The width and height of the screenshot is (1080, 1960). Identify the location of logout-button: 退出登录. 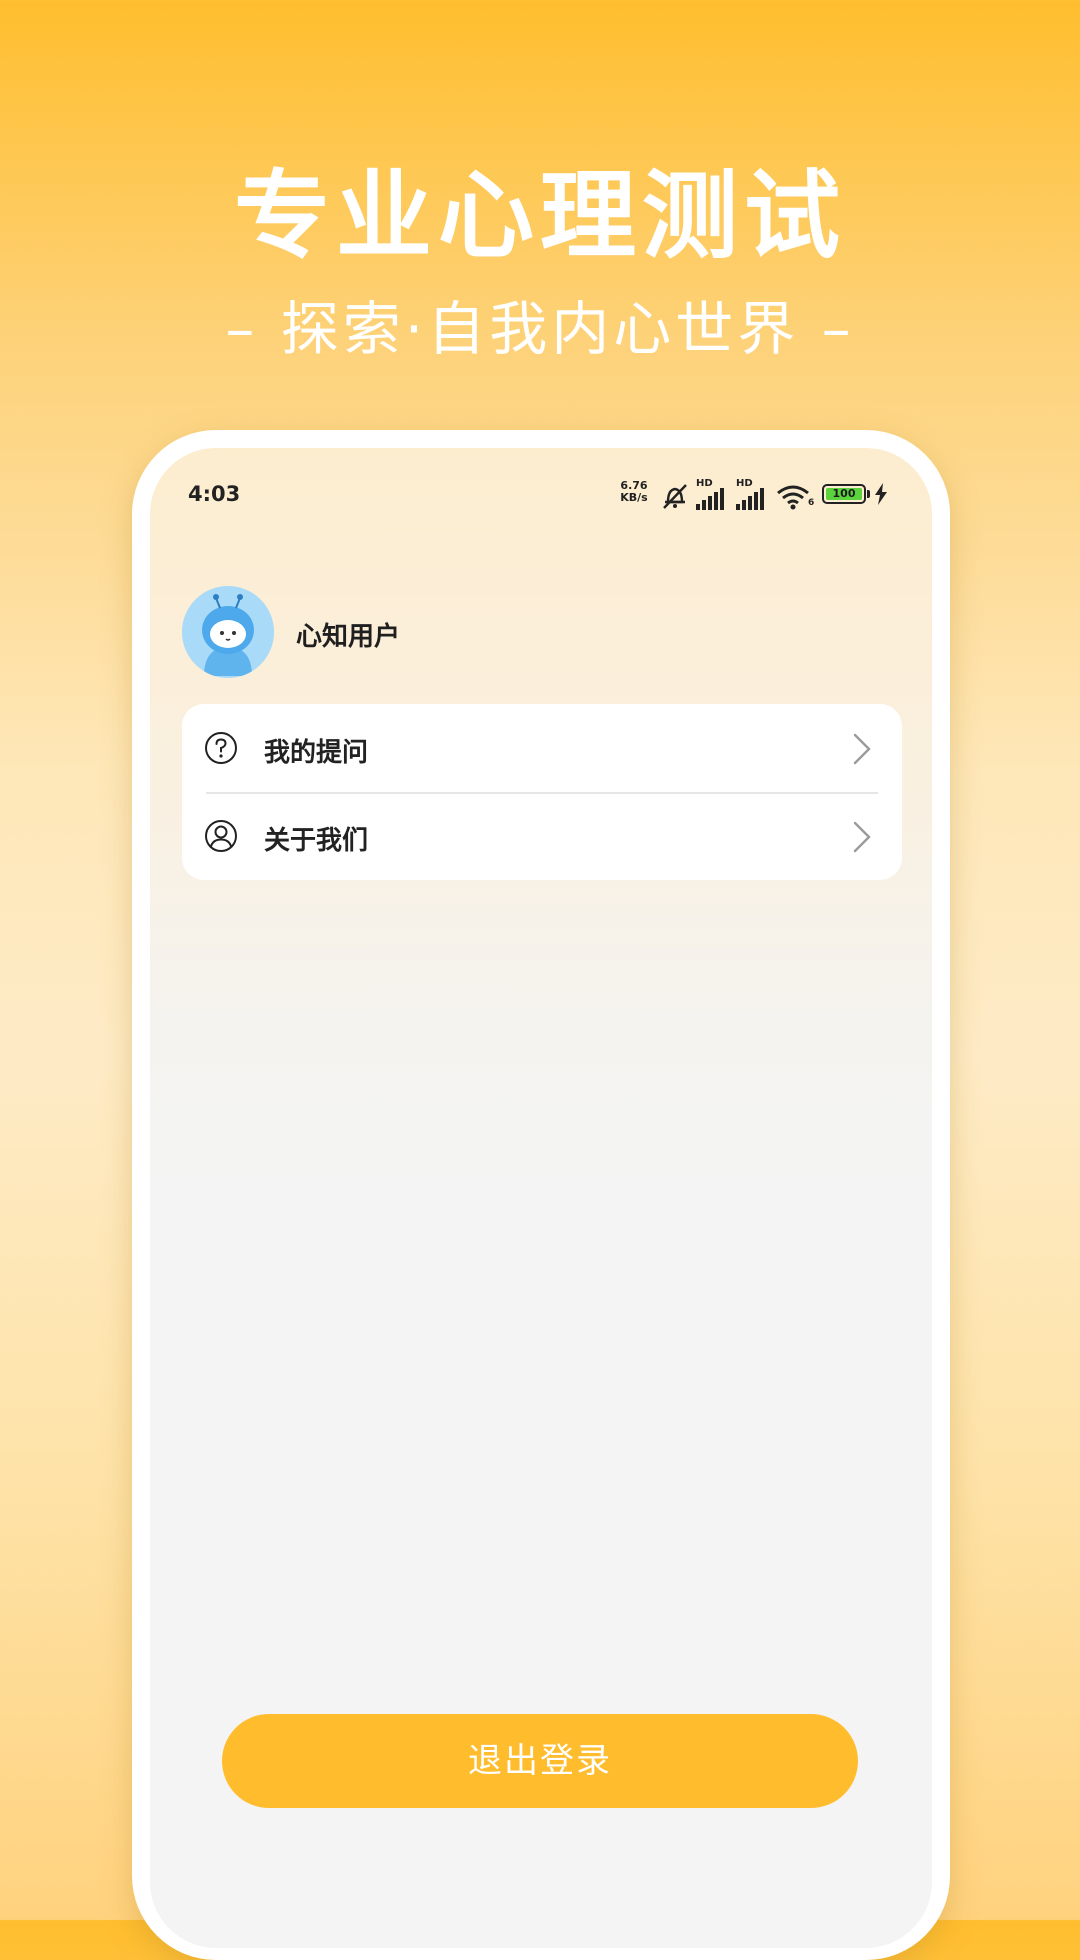
(540, 1761).